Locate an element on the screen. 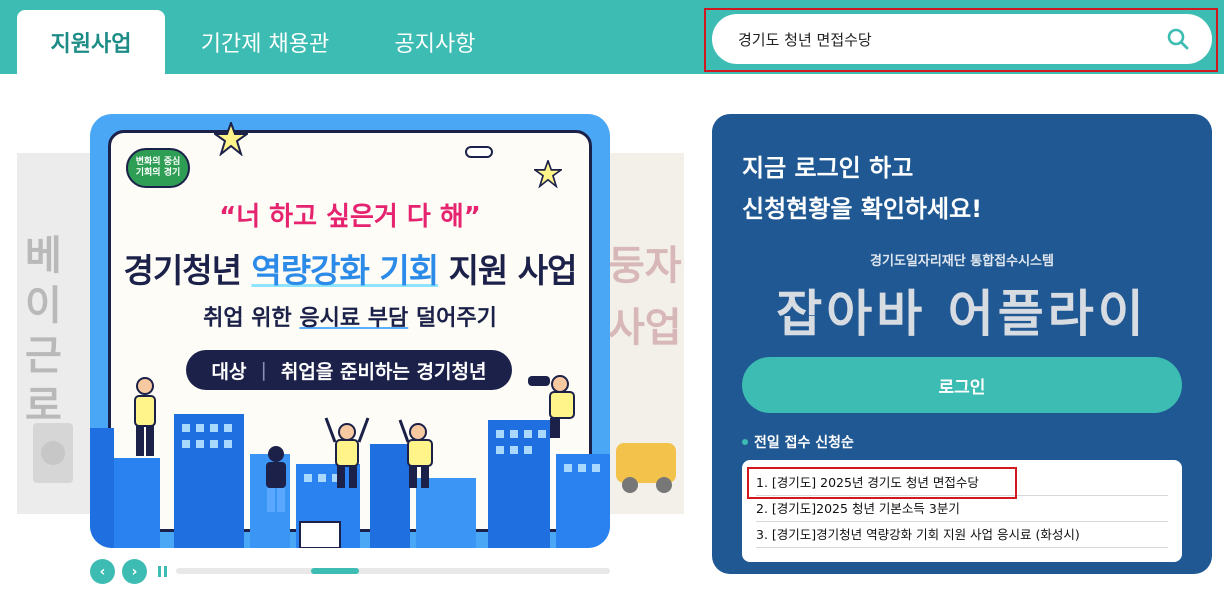 The image size is (1224, 598). ranking-title: 전일 접수 신청순 is located at coordinates (798, 442).